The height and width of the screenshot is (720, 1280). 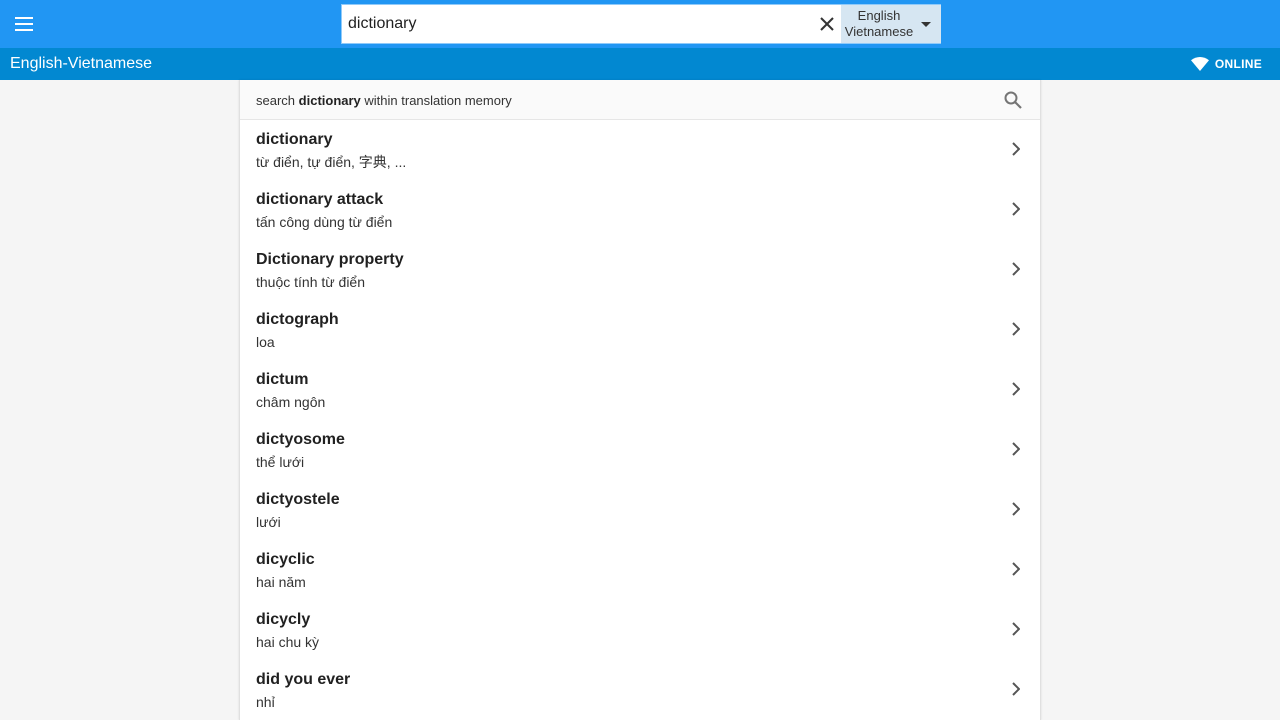 I want to click on result-word: dictionary, so click(x=294, y=139).